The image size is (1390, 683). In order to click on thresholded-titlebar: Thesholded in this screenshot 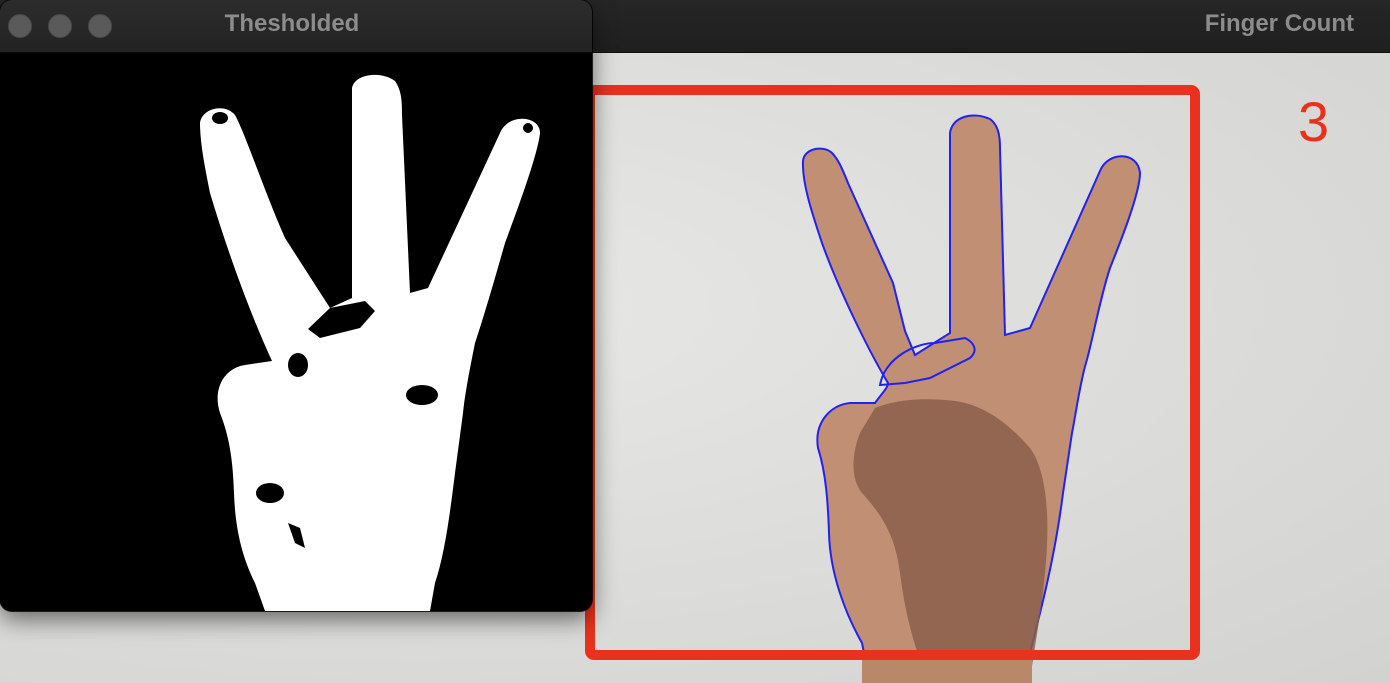, I will do `click(296, 26)`.